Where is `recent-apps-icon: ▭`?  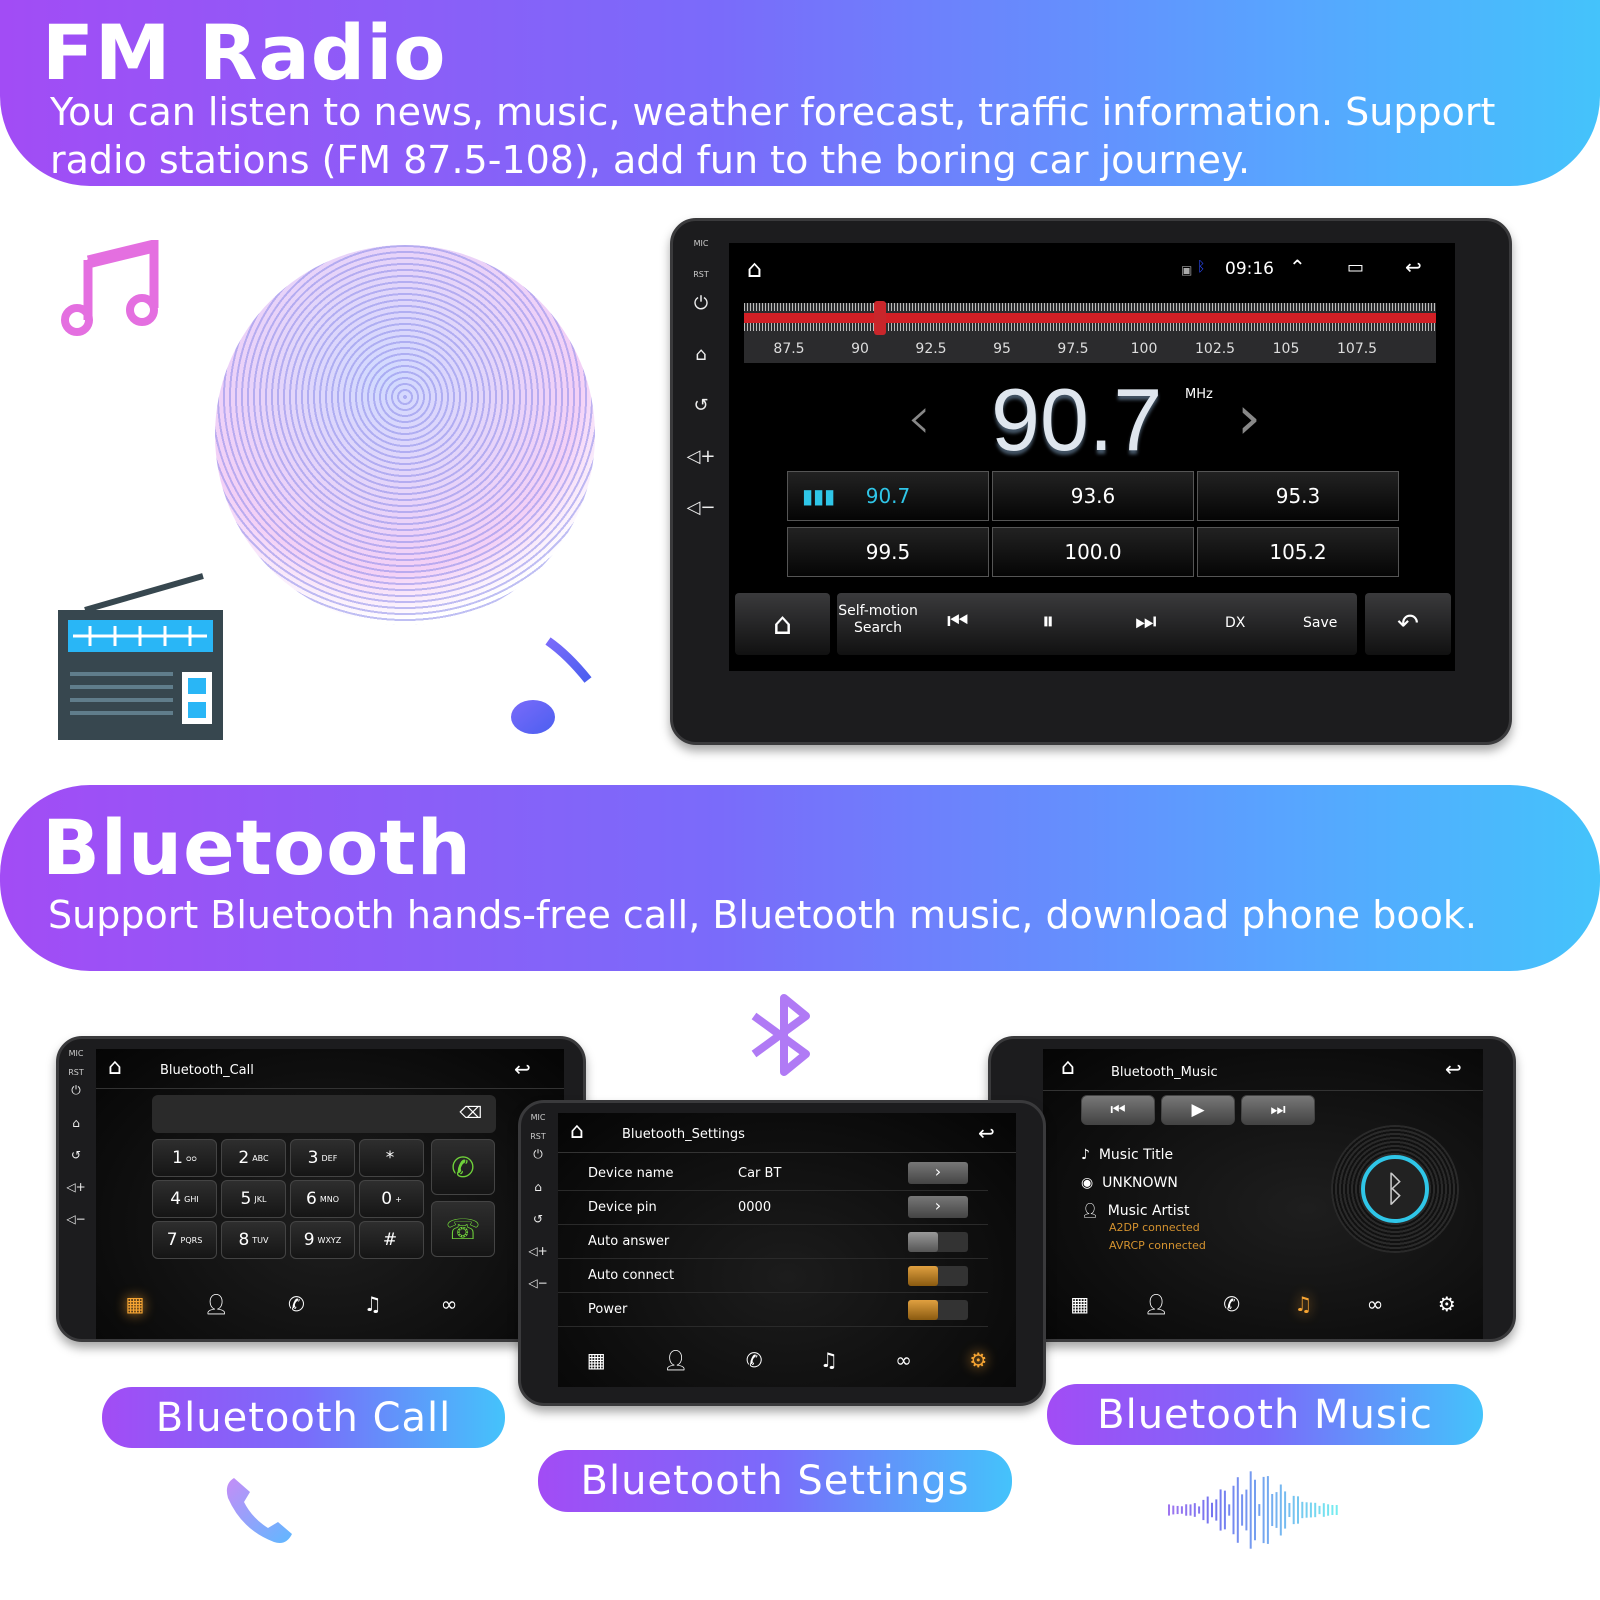
recent-apps-icon: ▭ is located at coordinates (1355, 267).